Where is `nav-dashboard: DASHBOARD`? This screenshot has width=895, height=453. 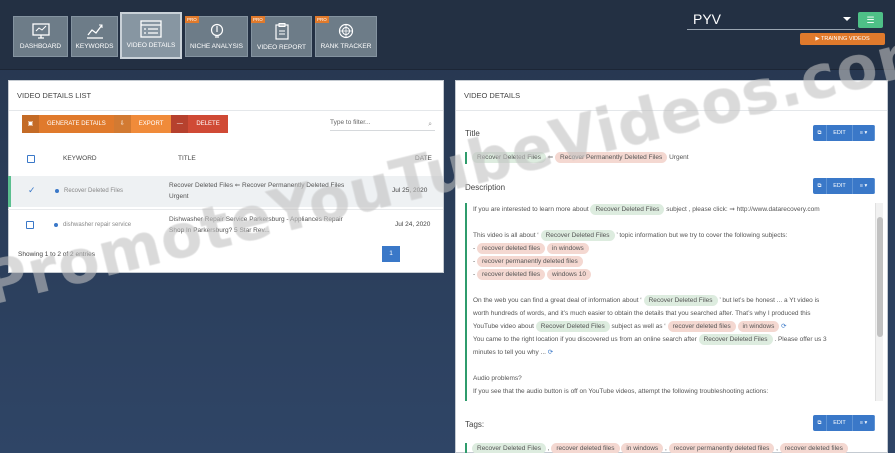
nav-dashboard: DASHBOARD is located at coordinates (40, 36).